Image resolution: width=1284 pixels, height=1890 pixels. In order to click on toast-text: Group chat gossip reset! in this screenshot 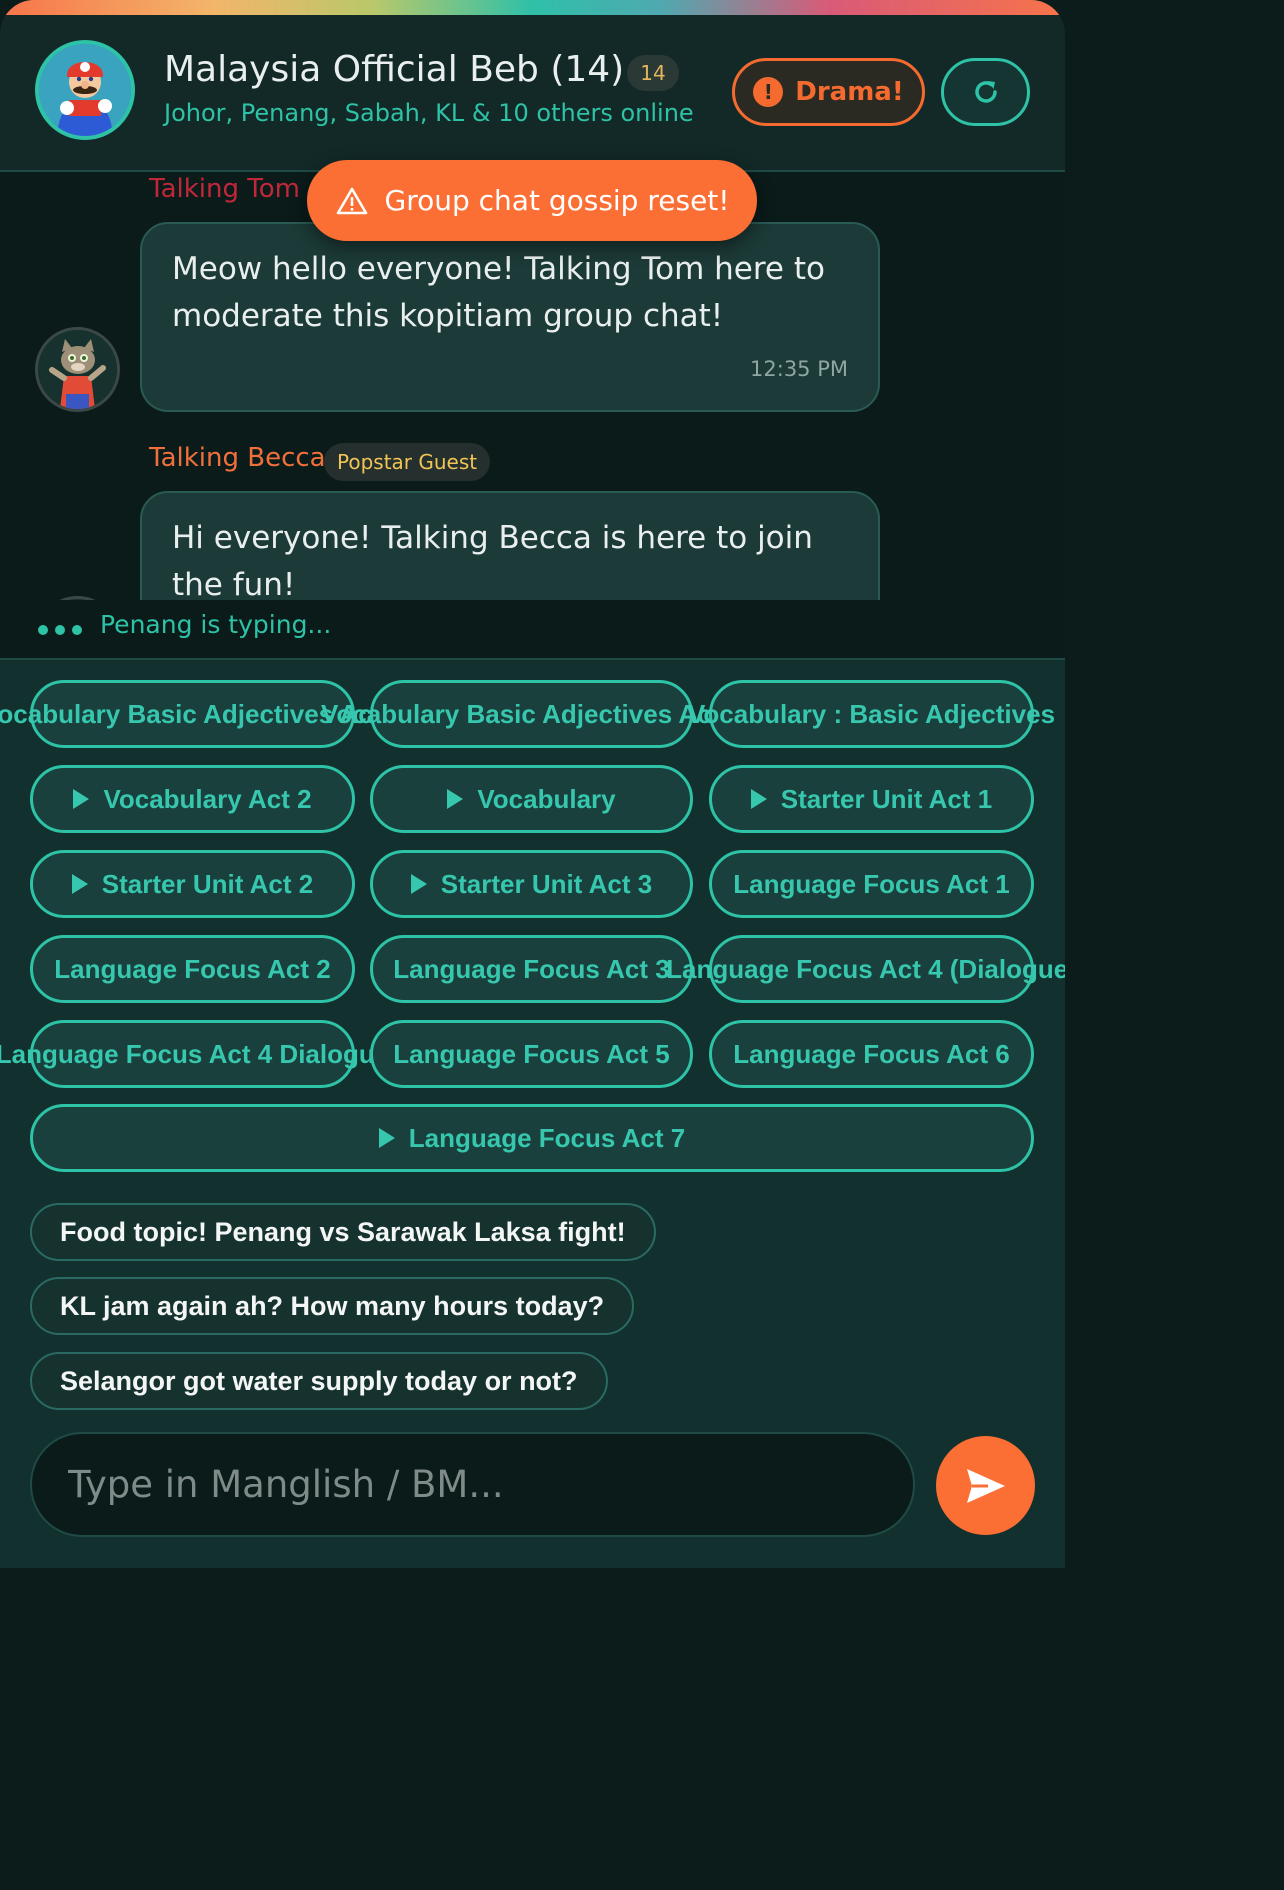, I will do `click(557, 200)`.